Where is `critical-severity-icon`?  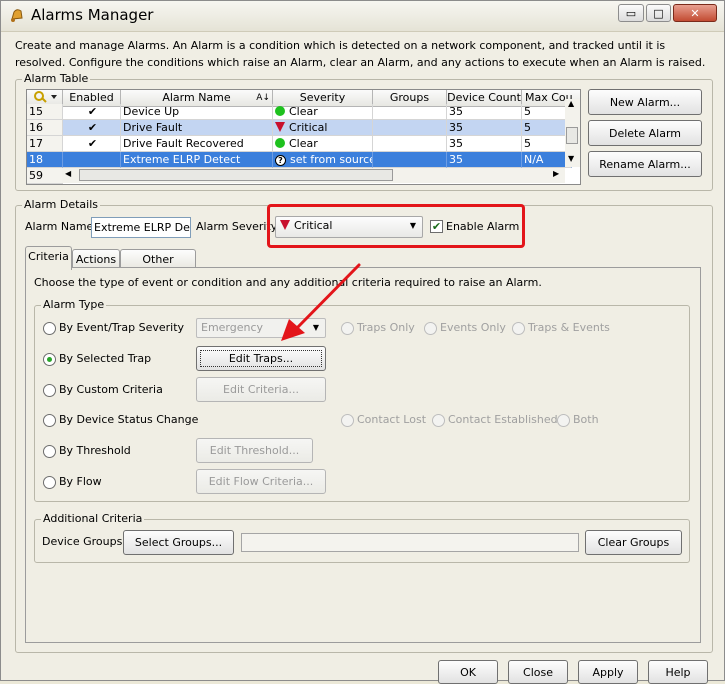
critical-severity-icon is located at coordinates (280, 127).